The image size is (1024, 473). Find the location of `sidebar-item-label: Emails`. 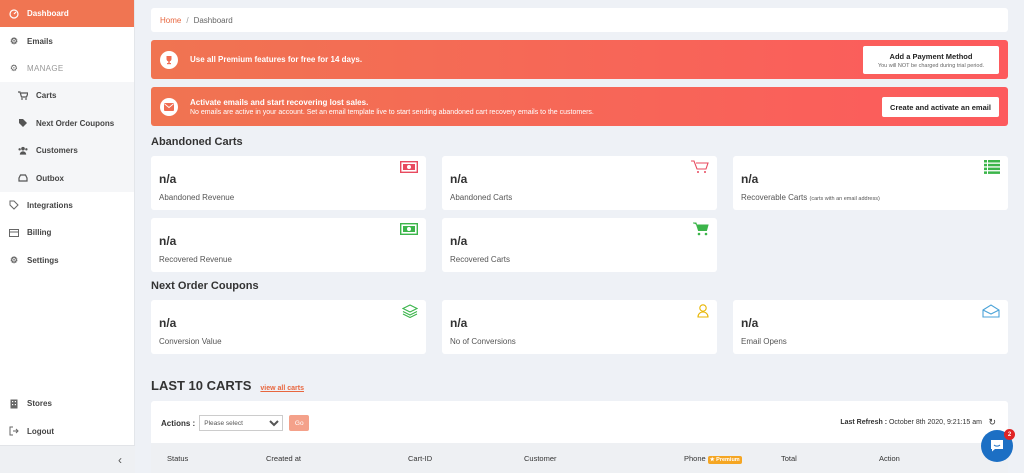

sidebar-item-label: Emails is located at coordinates (40, 41).